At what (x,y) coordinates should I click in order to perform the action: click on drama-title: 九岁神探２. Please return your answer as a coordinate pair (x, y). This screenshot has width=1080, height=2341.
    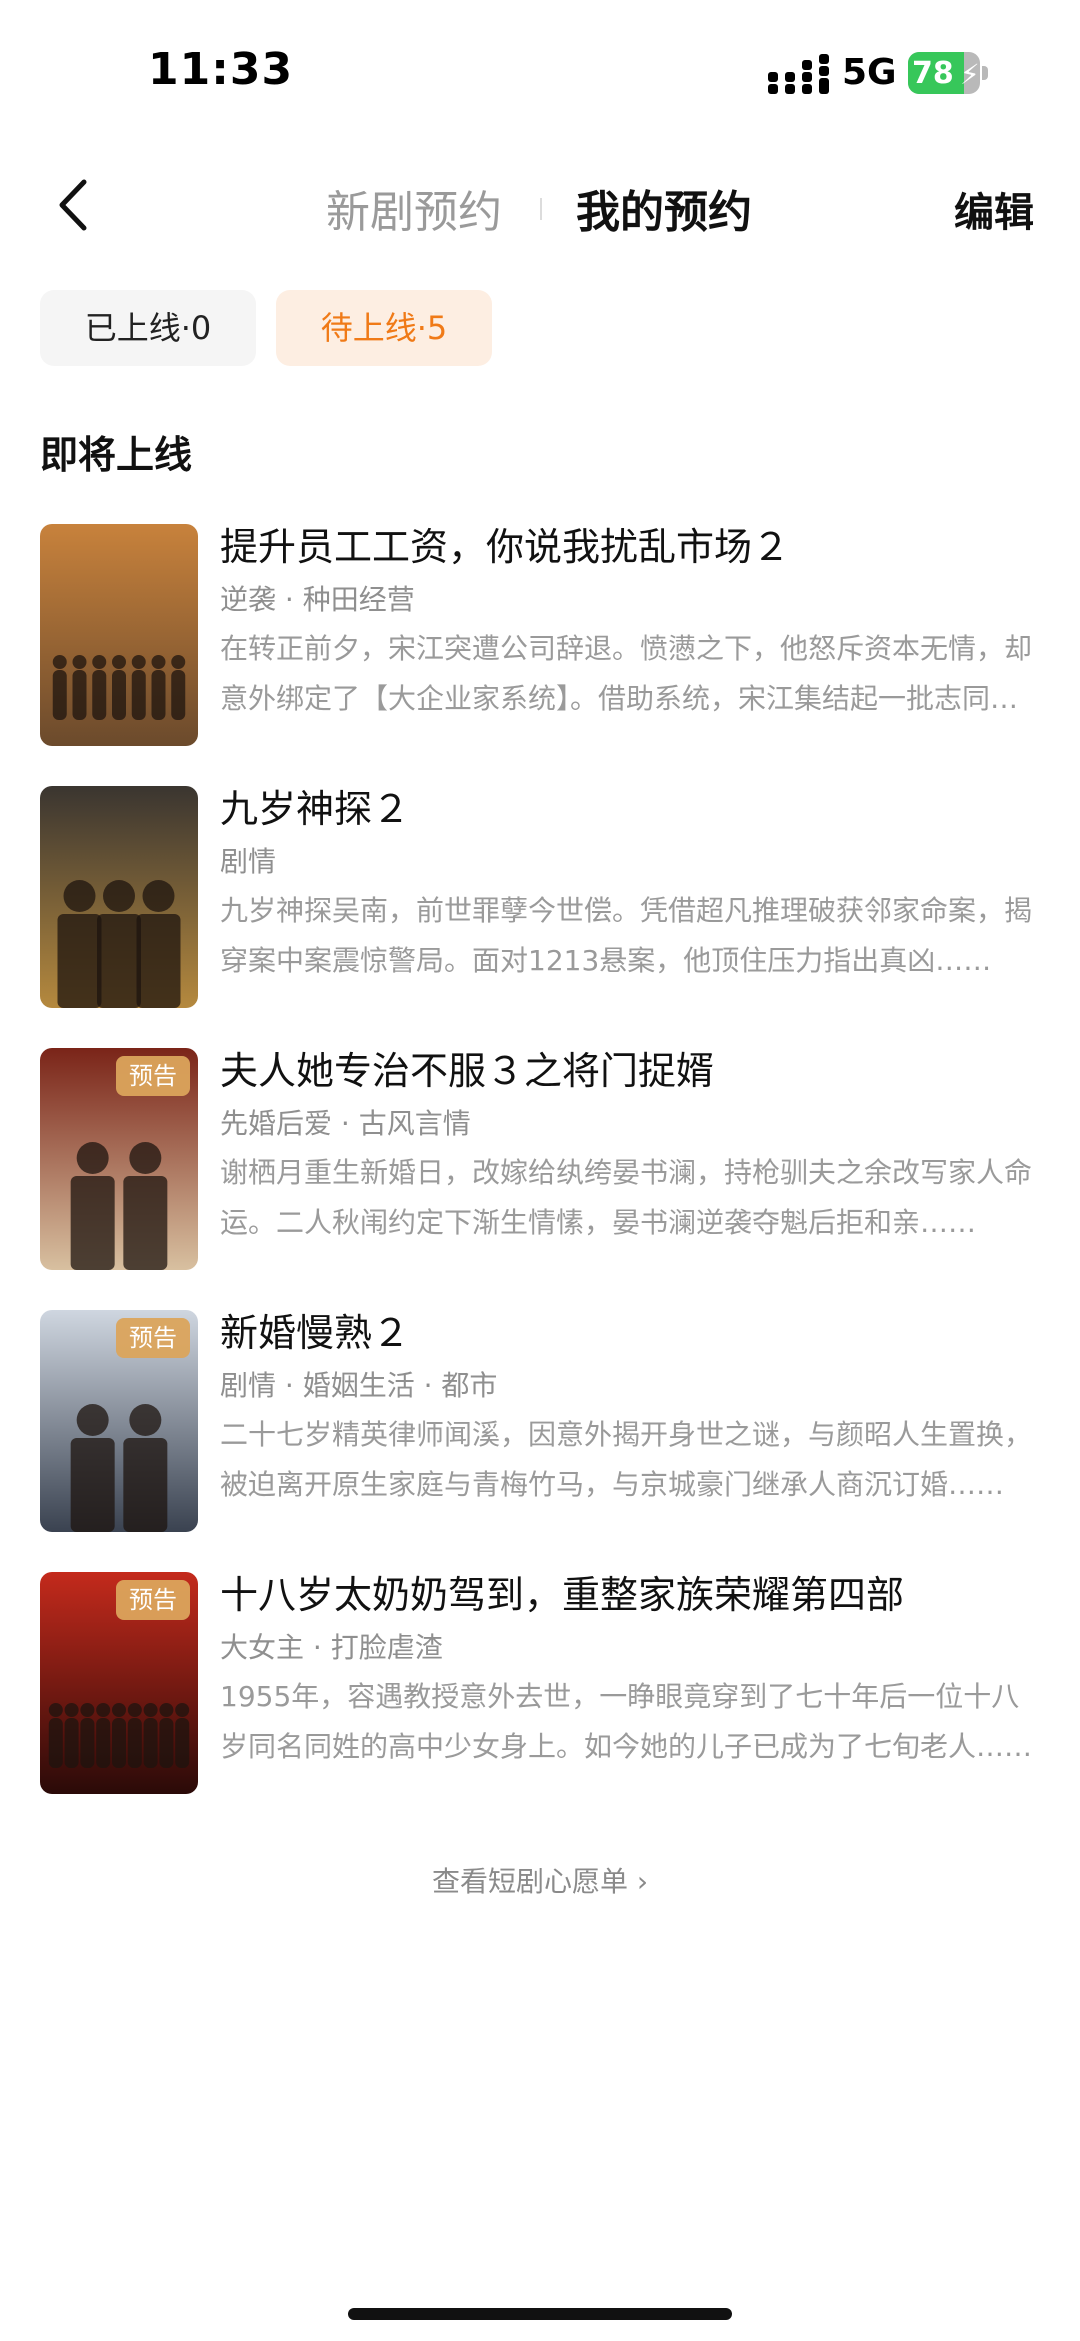
    Looking at the image, I should click on (315, 809).